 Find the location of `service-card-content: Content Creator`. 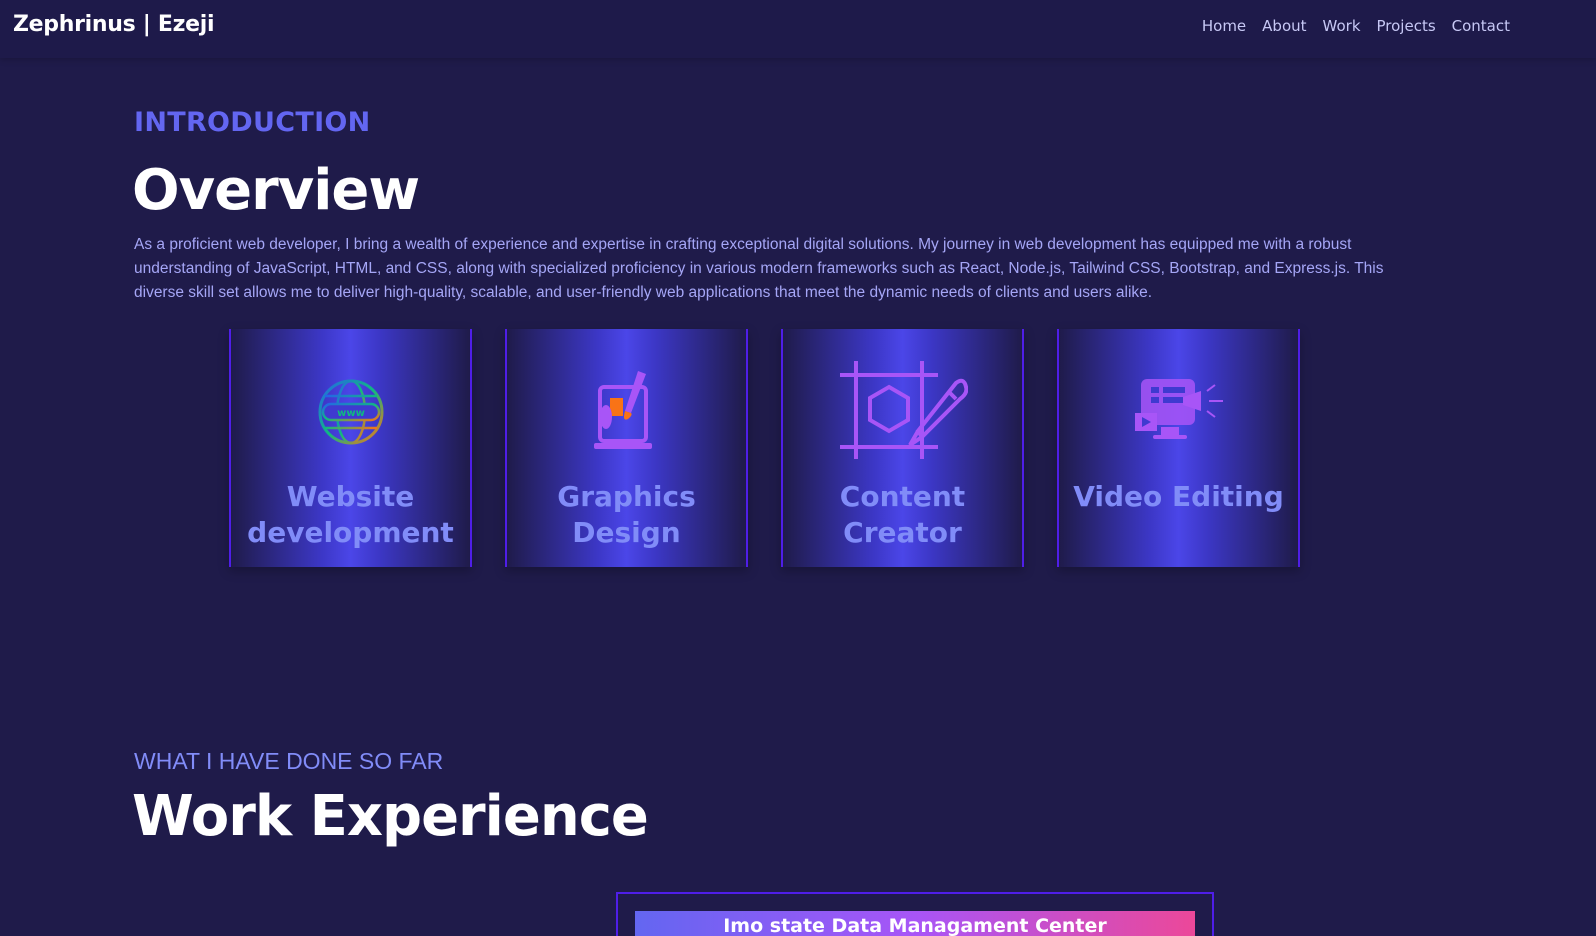

service-card-content: Content Creator is located at coordinates (902, 448).